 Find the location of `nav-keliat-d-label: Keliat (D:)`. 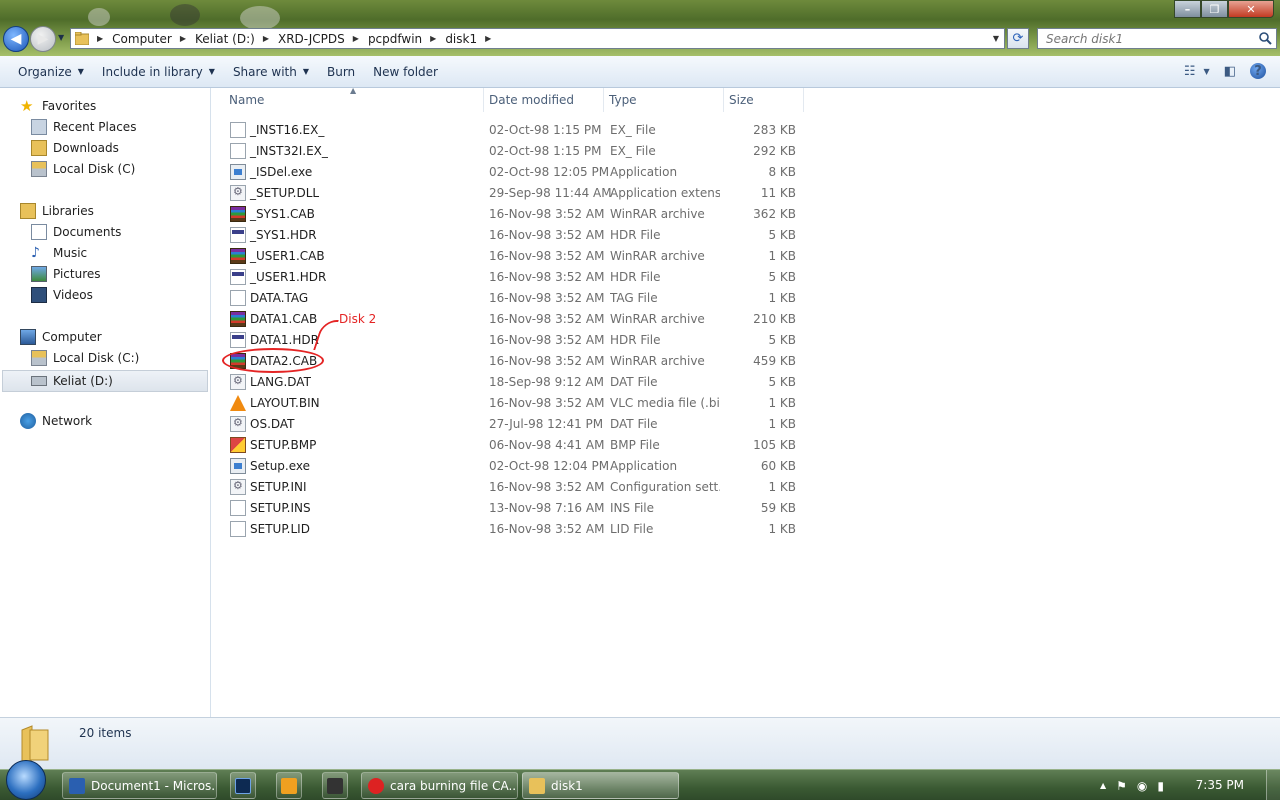

nav-keliat-d-label: Keliat (D:) is located at coordinates (83, 381).